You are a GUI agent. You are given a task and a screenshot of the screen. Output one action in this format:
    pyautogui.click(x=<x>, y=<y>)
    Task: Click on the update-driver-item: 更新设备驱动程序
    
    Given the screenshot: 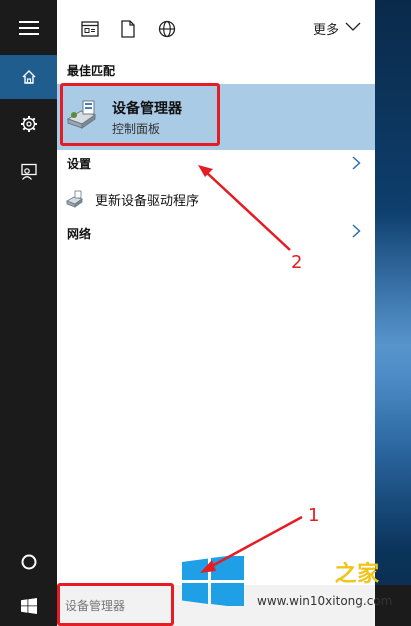 What is the action you would take?
    pyautogui.click(x=215, y=199)
    